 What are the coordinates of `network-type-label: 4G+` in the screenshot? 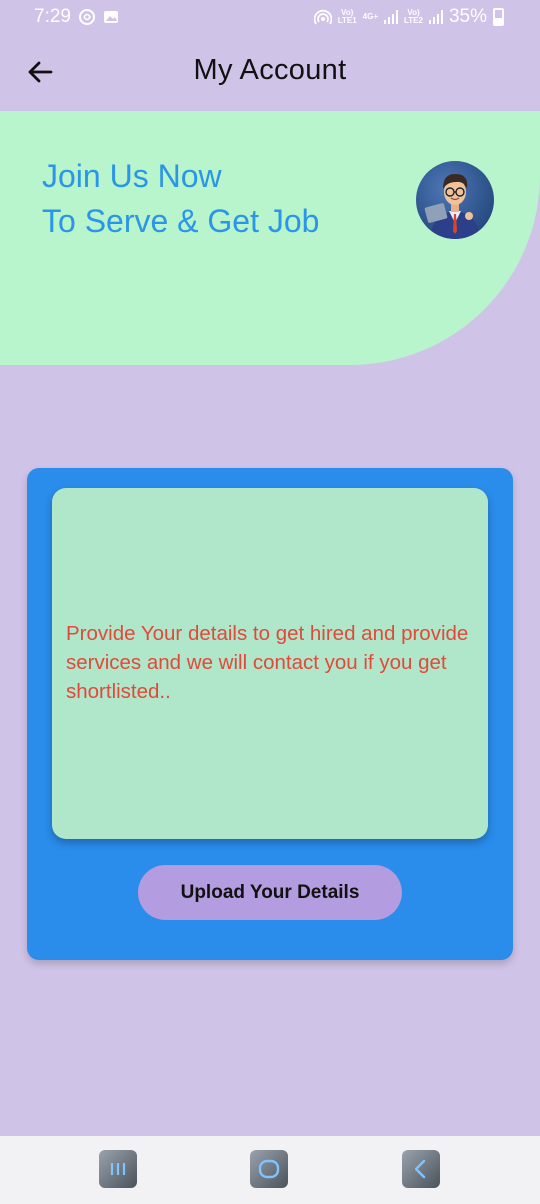 It's located at (370, 16).